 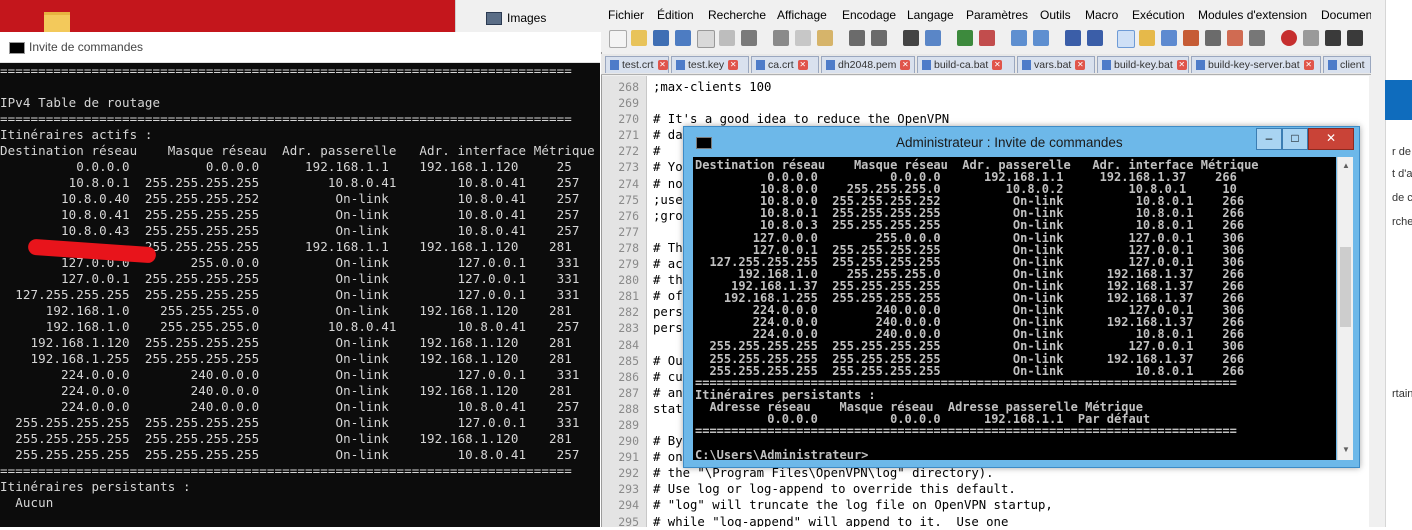 I want to click on play-macro-icon, so click(x=1333, y=38).